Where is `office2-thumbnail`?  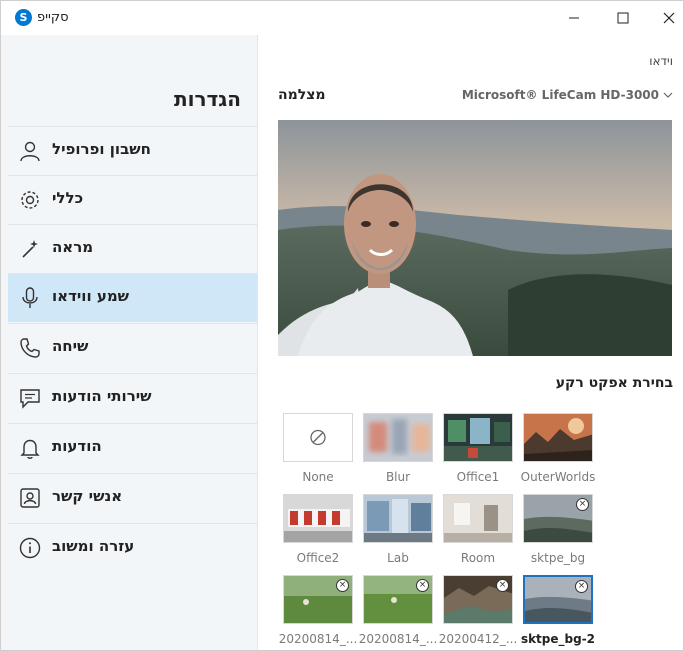 office2-thumbnail is located at coordinates (318, 518).